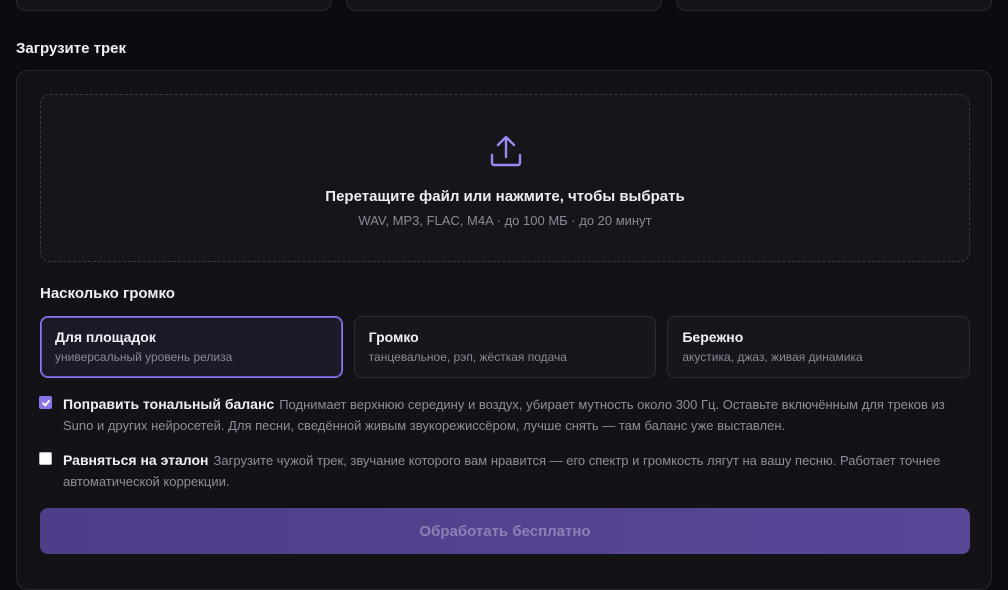 Image resolution: width=1008 pixels, height=590 pixels. Describe the element at coordinates (168, 404) in the screenshot. I see `tonal-balance-label: Поправить тональный баланс` at that location.